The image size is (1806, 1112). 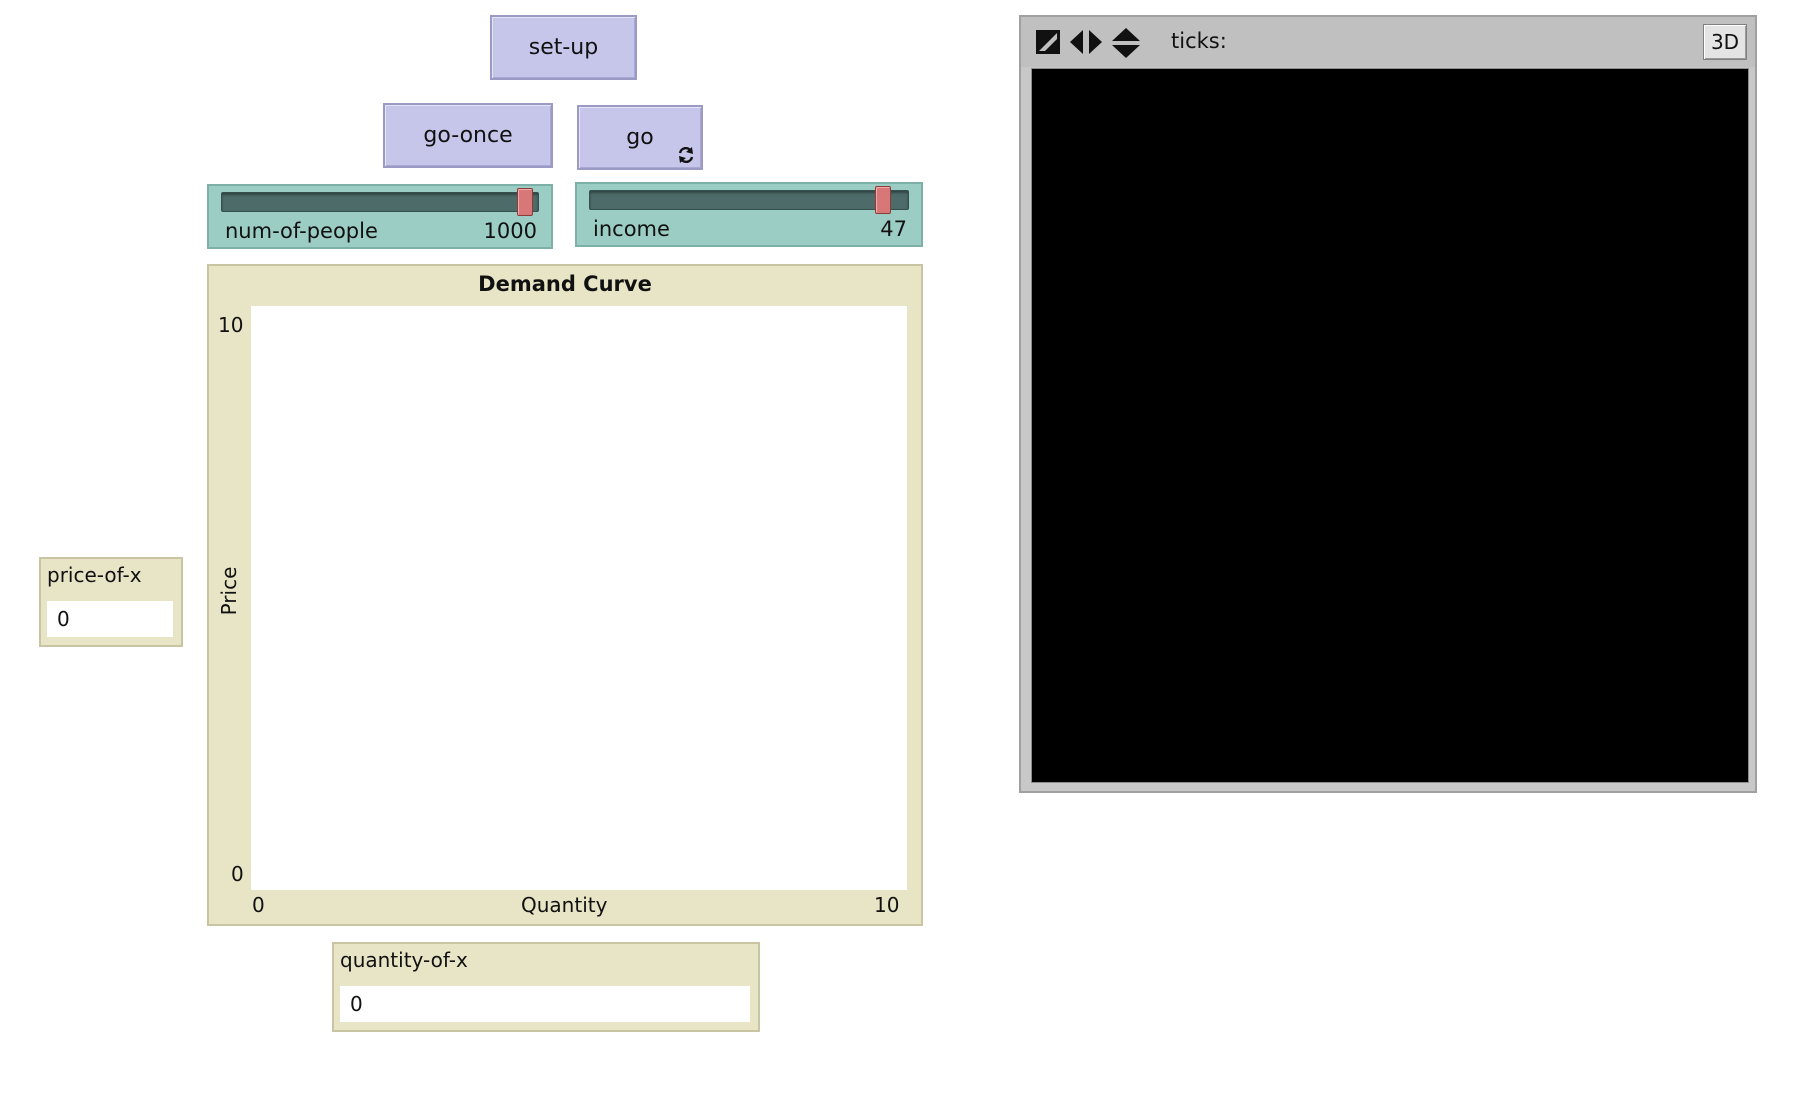 I want to click on wrap-toggle-icon, so click(x=1048, y=42).